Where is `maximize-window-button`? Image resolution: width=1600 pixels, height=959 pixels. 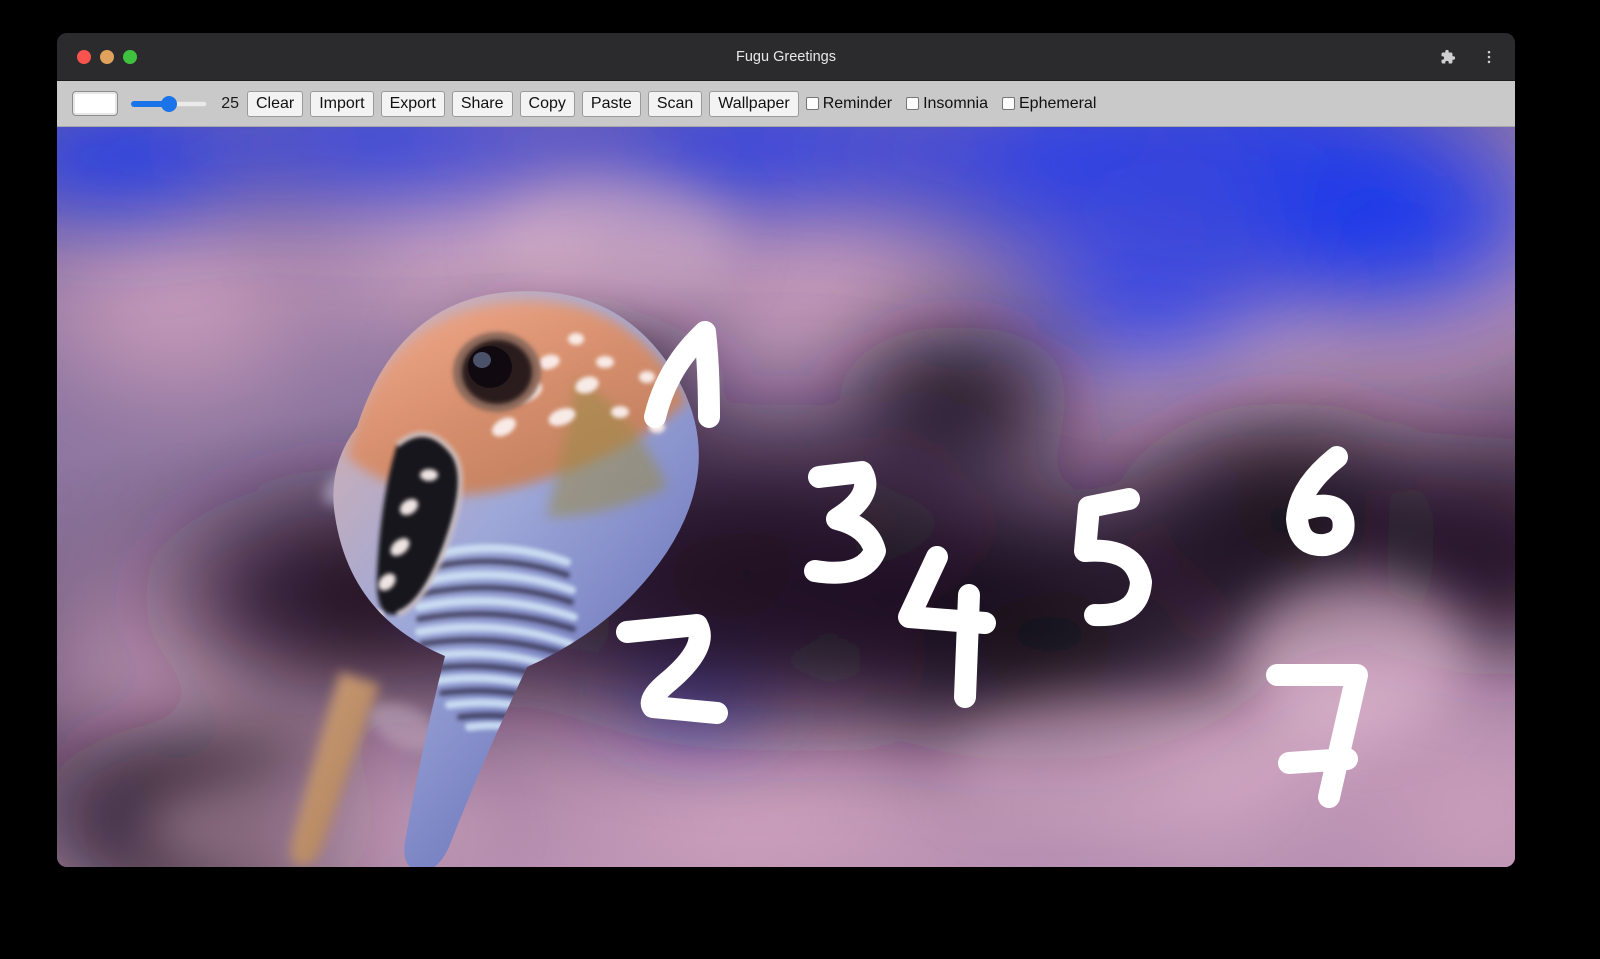 maximize-window-button is located at coordinates (130, 56).